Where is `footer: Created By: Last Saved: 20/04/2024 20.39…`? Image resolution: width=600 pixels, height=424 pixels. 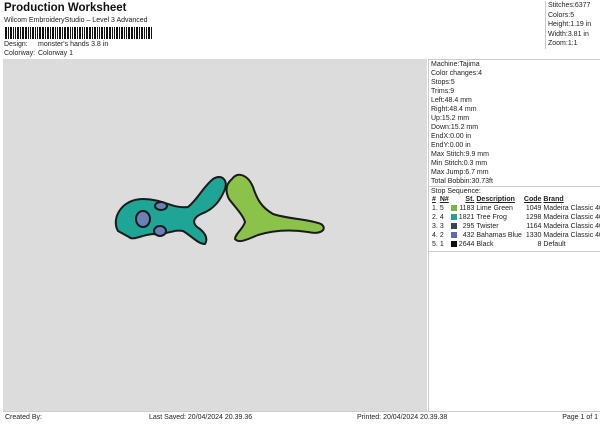
footer: Created By: Last Saved: 20/04/2024 20.39… is located at coordinates (301, 417).